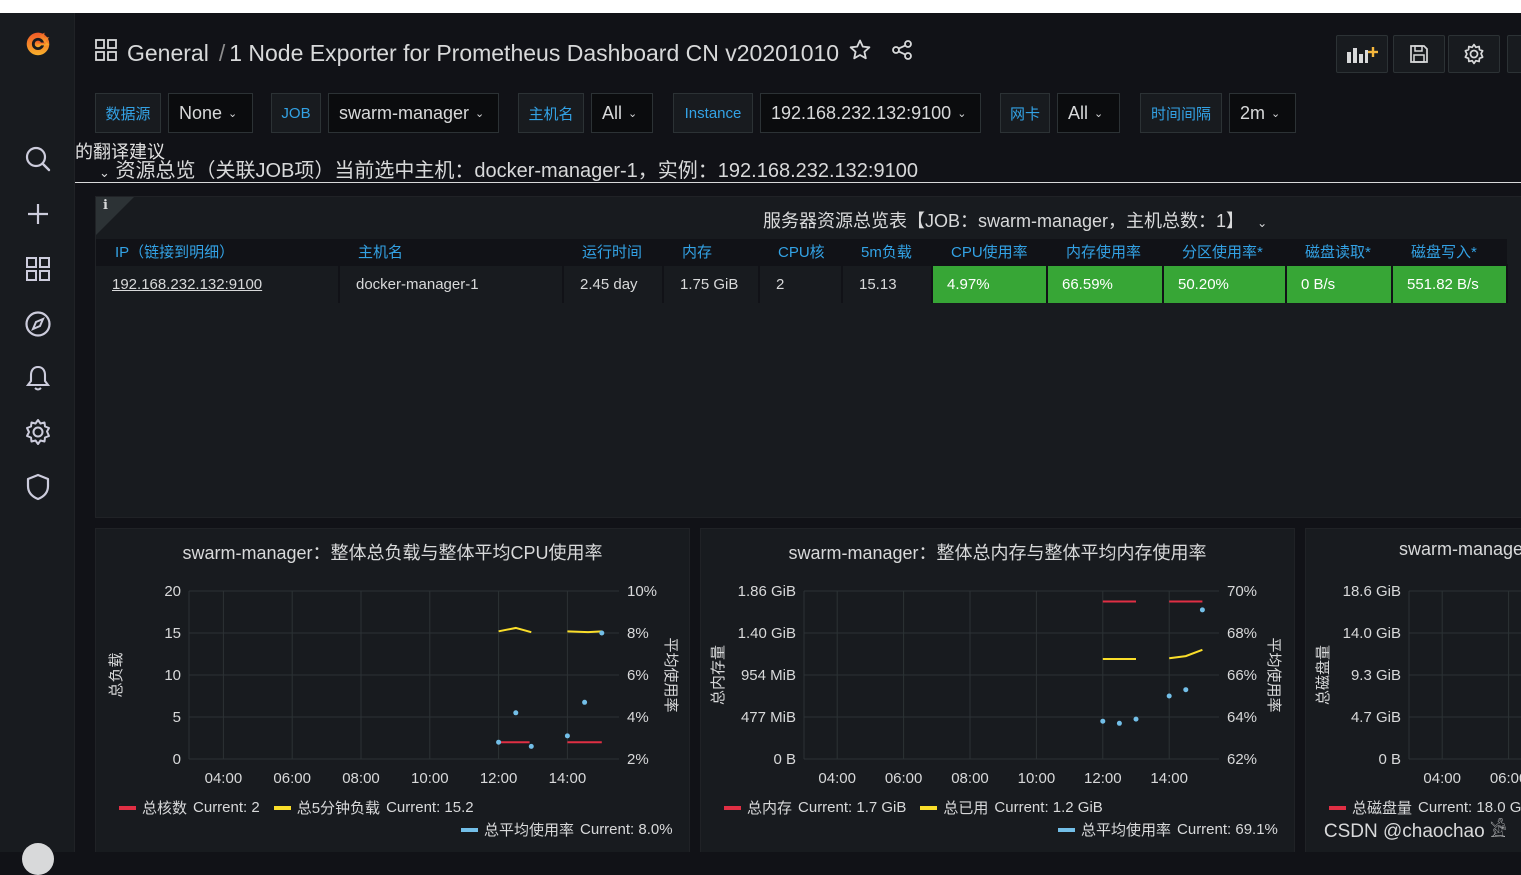 This screenshot has height=875, width=1521. I want to click on graph-title: swarm-manager：整体总负载与整体平均CPU使用率, so click(392, 552).